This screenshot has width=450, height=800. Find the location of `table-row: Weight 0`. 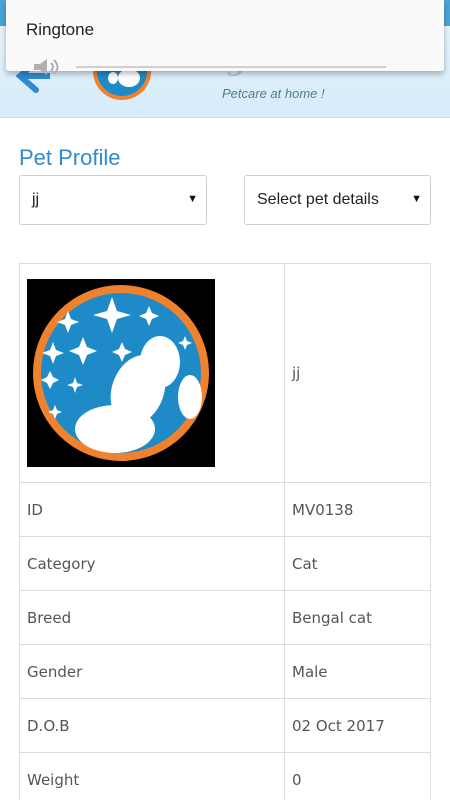

table-row: Weight 0 is located at coordinates (225, 776).